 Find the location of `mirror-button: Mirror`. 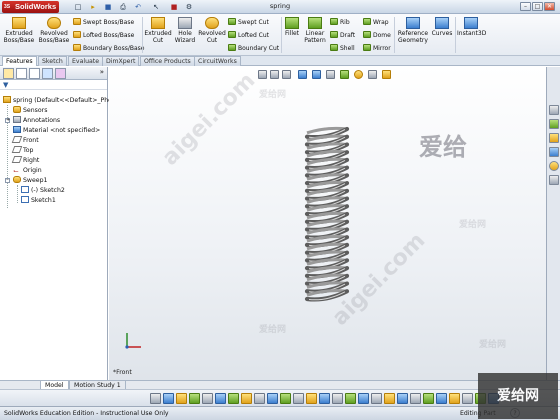

mirror-button: Mirror is located at coordinates (377, 48).